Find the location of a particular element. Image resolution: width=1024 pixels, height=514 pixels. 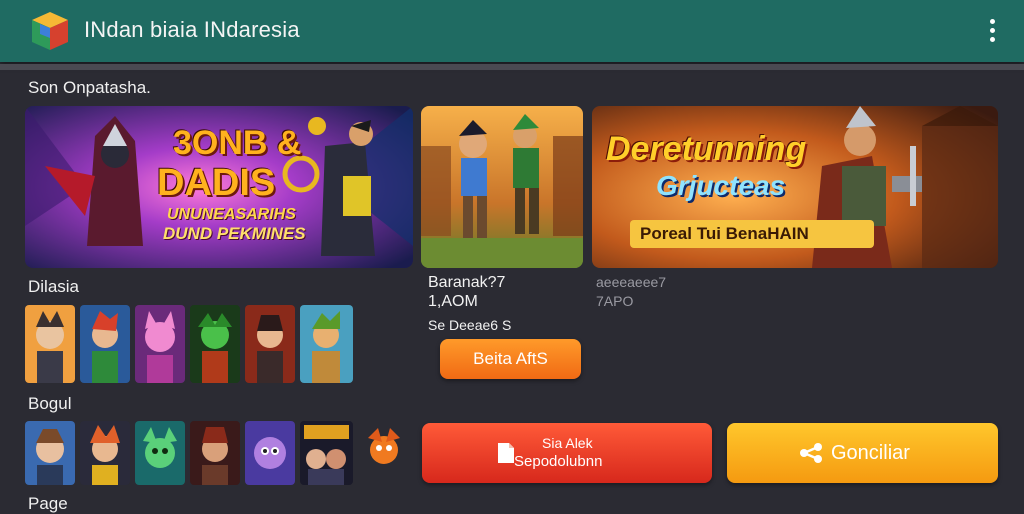

game-thumb-8-art is located at coordinates (105, 453).